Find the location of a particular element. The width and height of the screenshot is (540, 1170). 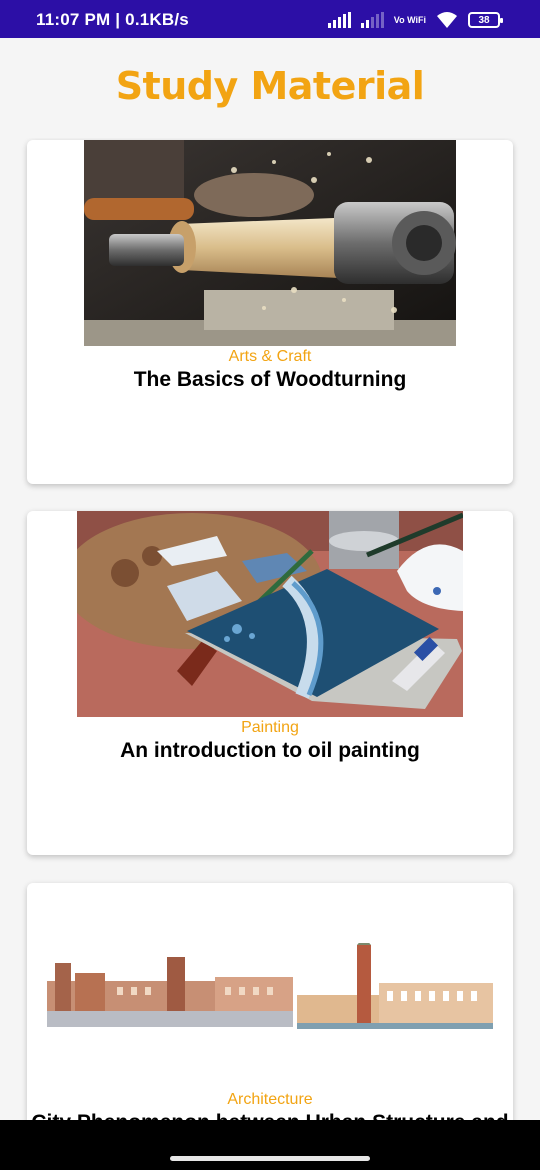

status-icons: Vo WiFi 38 is located at coordinates (415, 20).